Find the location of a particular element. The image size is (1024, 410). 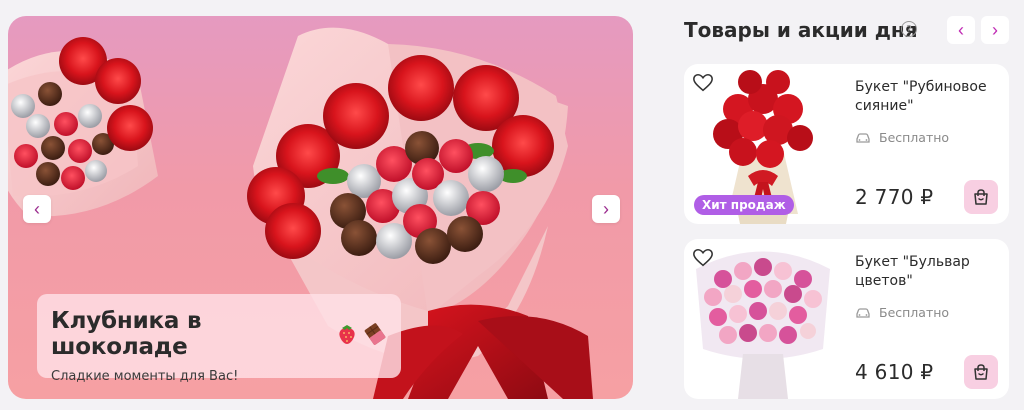

section-next-button: › is located at coordinates (995, 30).